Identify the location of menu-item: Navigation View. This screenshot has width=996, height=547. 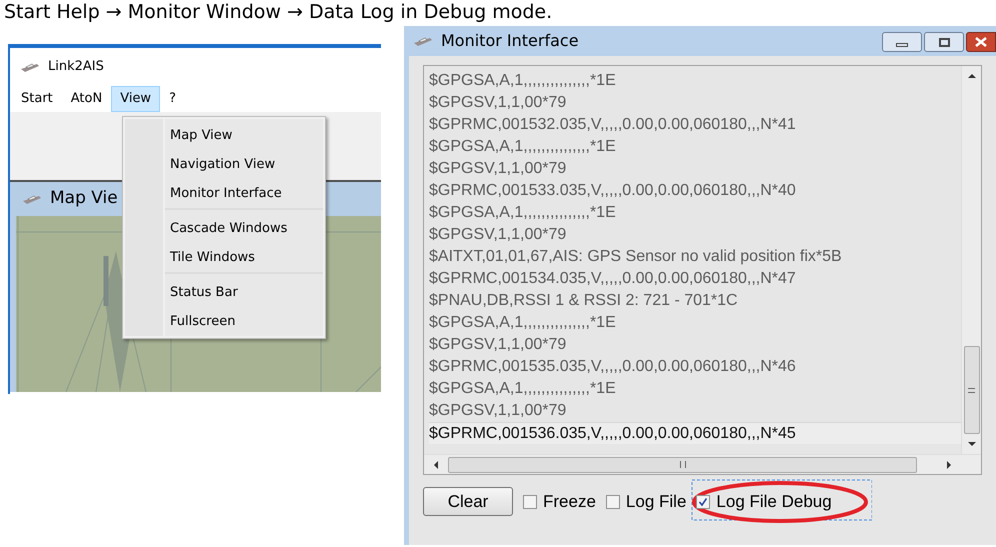
(244, 164).